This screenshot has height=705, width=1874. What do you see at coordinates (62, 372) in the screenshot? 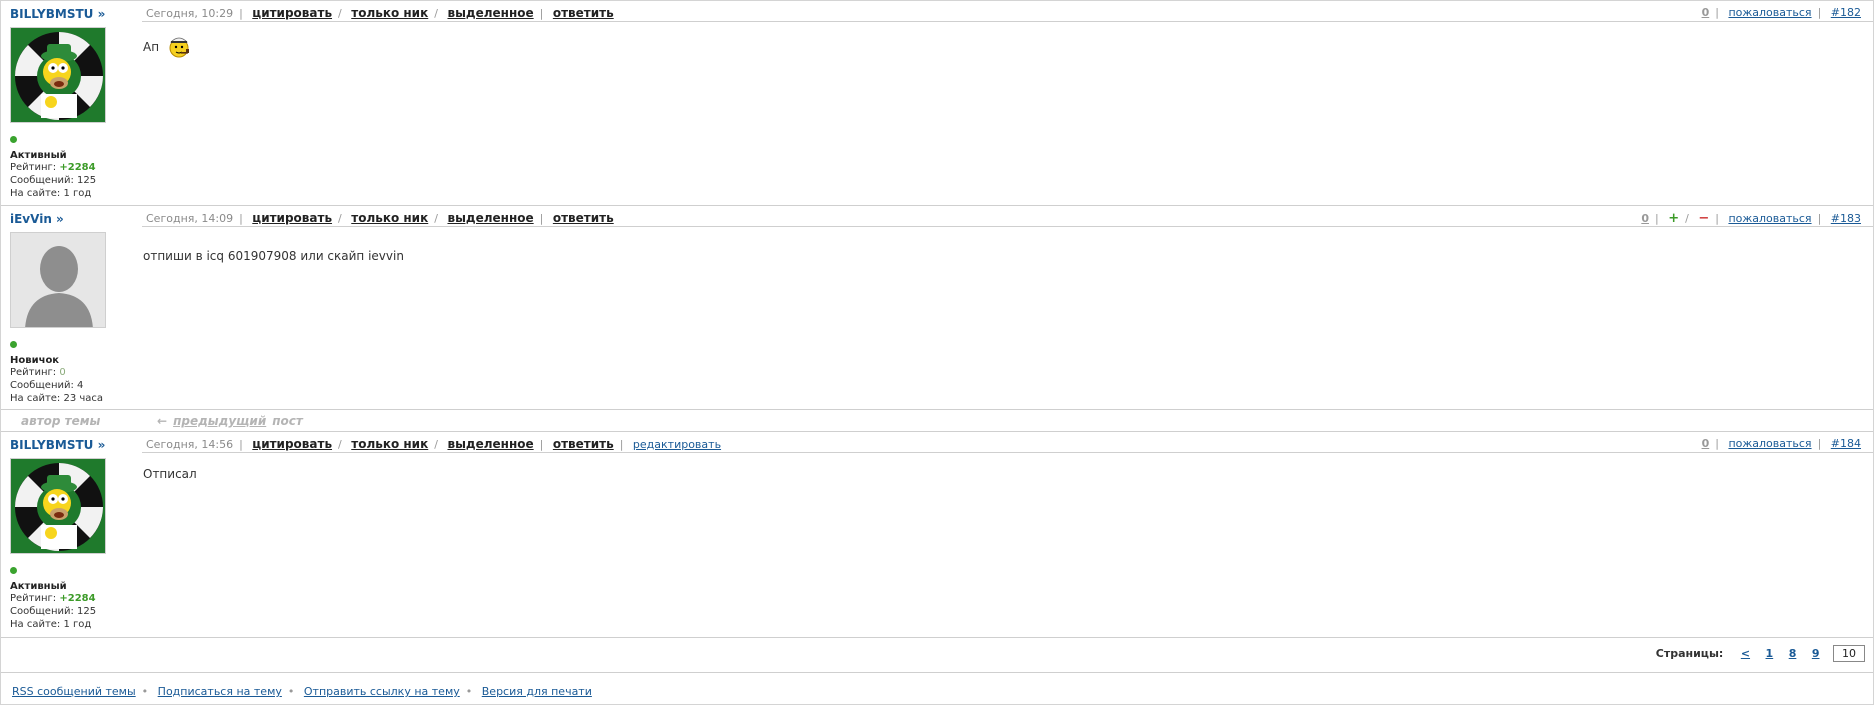
I see `rating-value: 0` at bounding box center [62, 372].